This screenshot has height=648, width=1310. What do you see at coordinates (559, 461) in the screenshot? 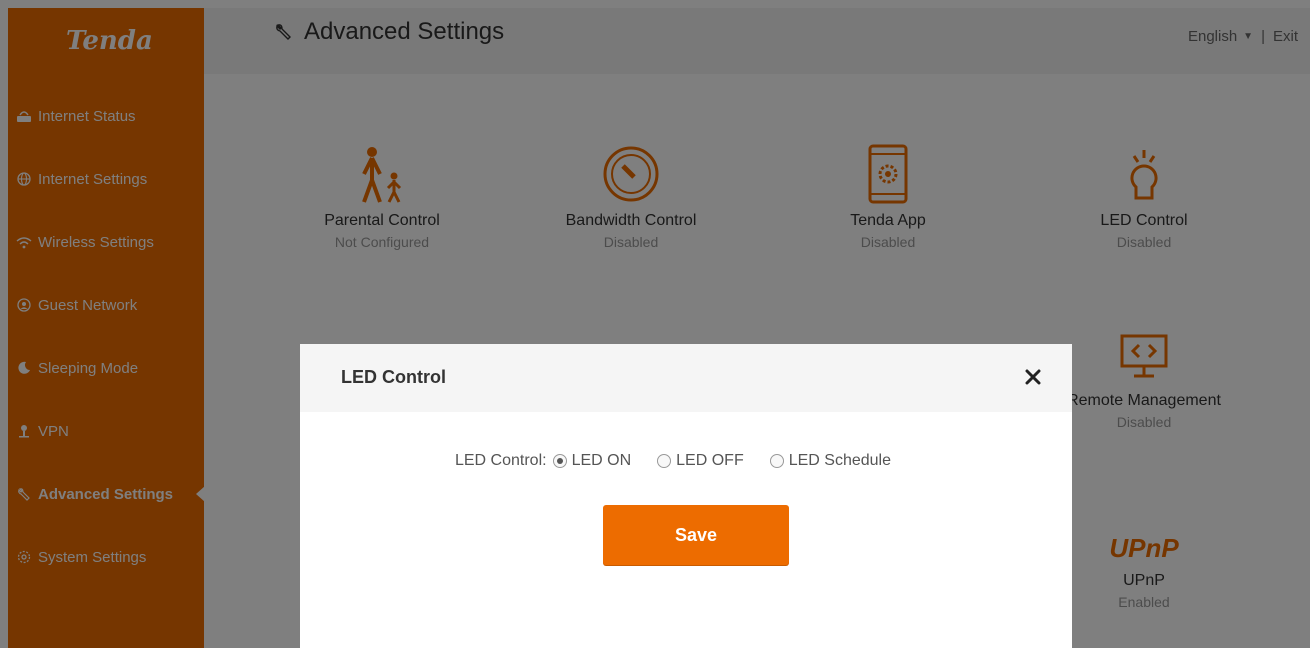
I see `radio-selected-icon` at bounding box center [559, 461].